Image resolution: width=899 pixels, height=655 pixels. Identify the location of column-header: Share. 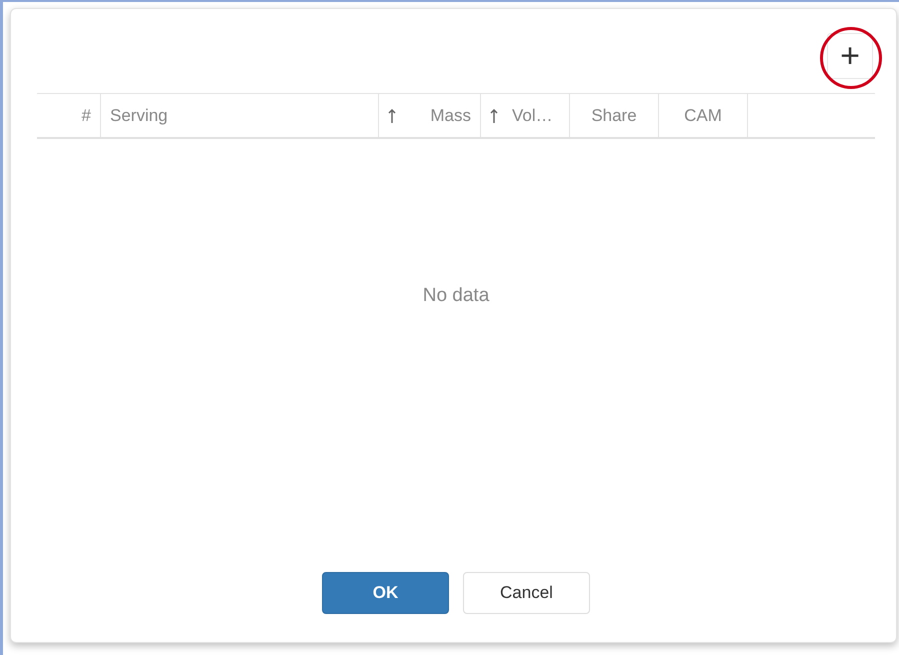
(614, 115).